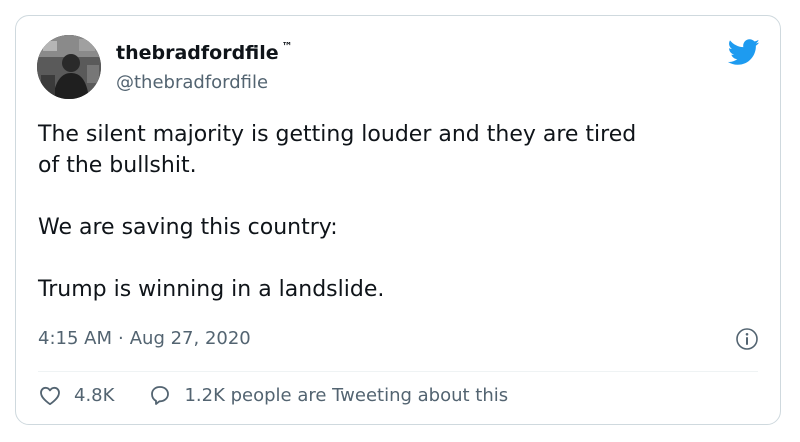 The height and width of the screenshot is (442, 800). What do you see at coordinates (747, 339) in the screenshot?
I see `info-icon` at bounding box center [747, 339].